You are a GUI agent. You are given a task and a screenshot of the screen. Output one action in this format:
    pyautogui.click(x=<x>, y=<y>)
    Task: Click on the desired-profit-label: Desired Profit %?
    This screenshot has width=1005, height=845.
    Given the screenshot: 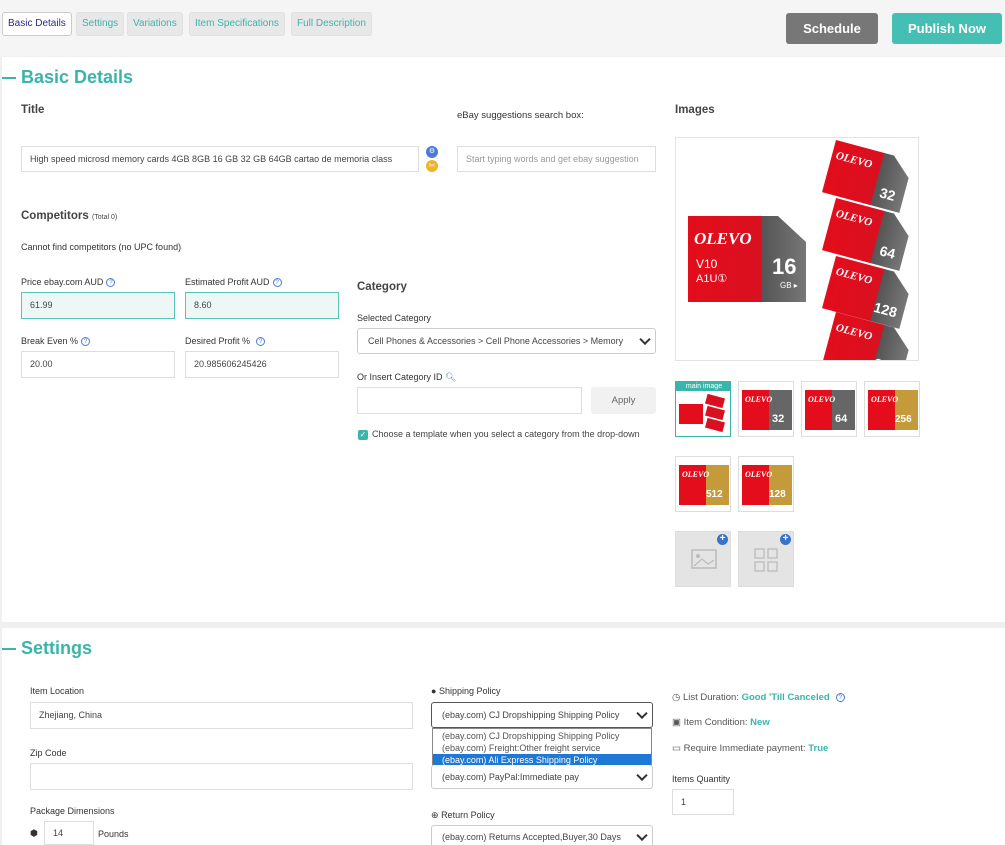 What is the action you would take?
    pyautogui.click(x=225, y=341)
    